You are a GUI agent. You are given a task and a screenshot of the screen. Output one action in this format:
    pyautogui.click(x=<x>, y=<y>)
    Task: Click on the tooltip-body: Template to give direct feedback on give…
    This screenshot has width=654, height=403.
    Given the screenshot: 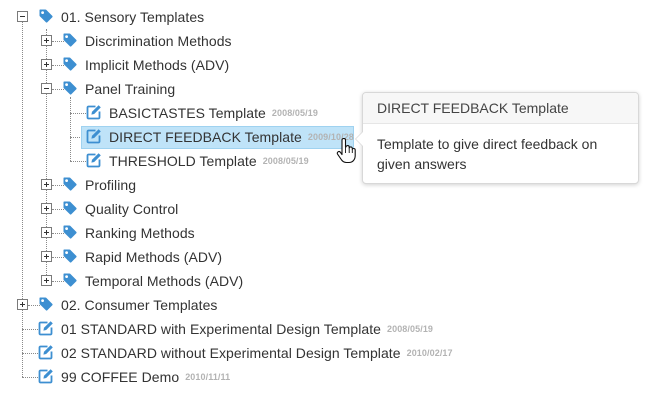 What is the action you would take?
    pyautogui.click(x=487, y=154)
    